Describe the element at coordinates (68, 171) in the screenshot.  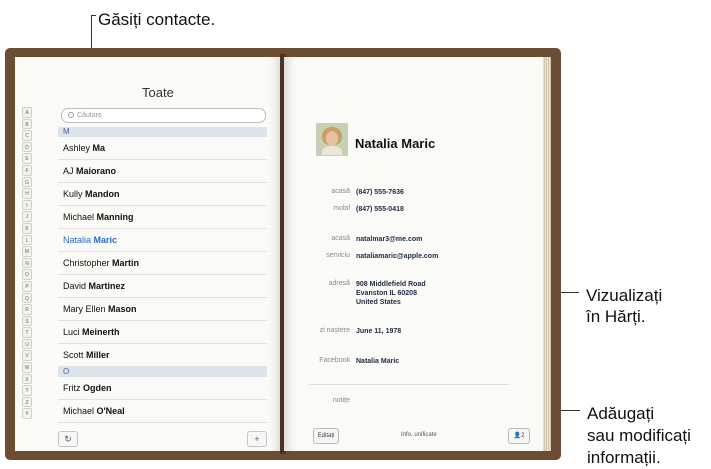
I see `contact-first-name: AJ` at that location.